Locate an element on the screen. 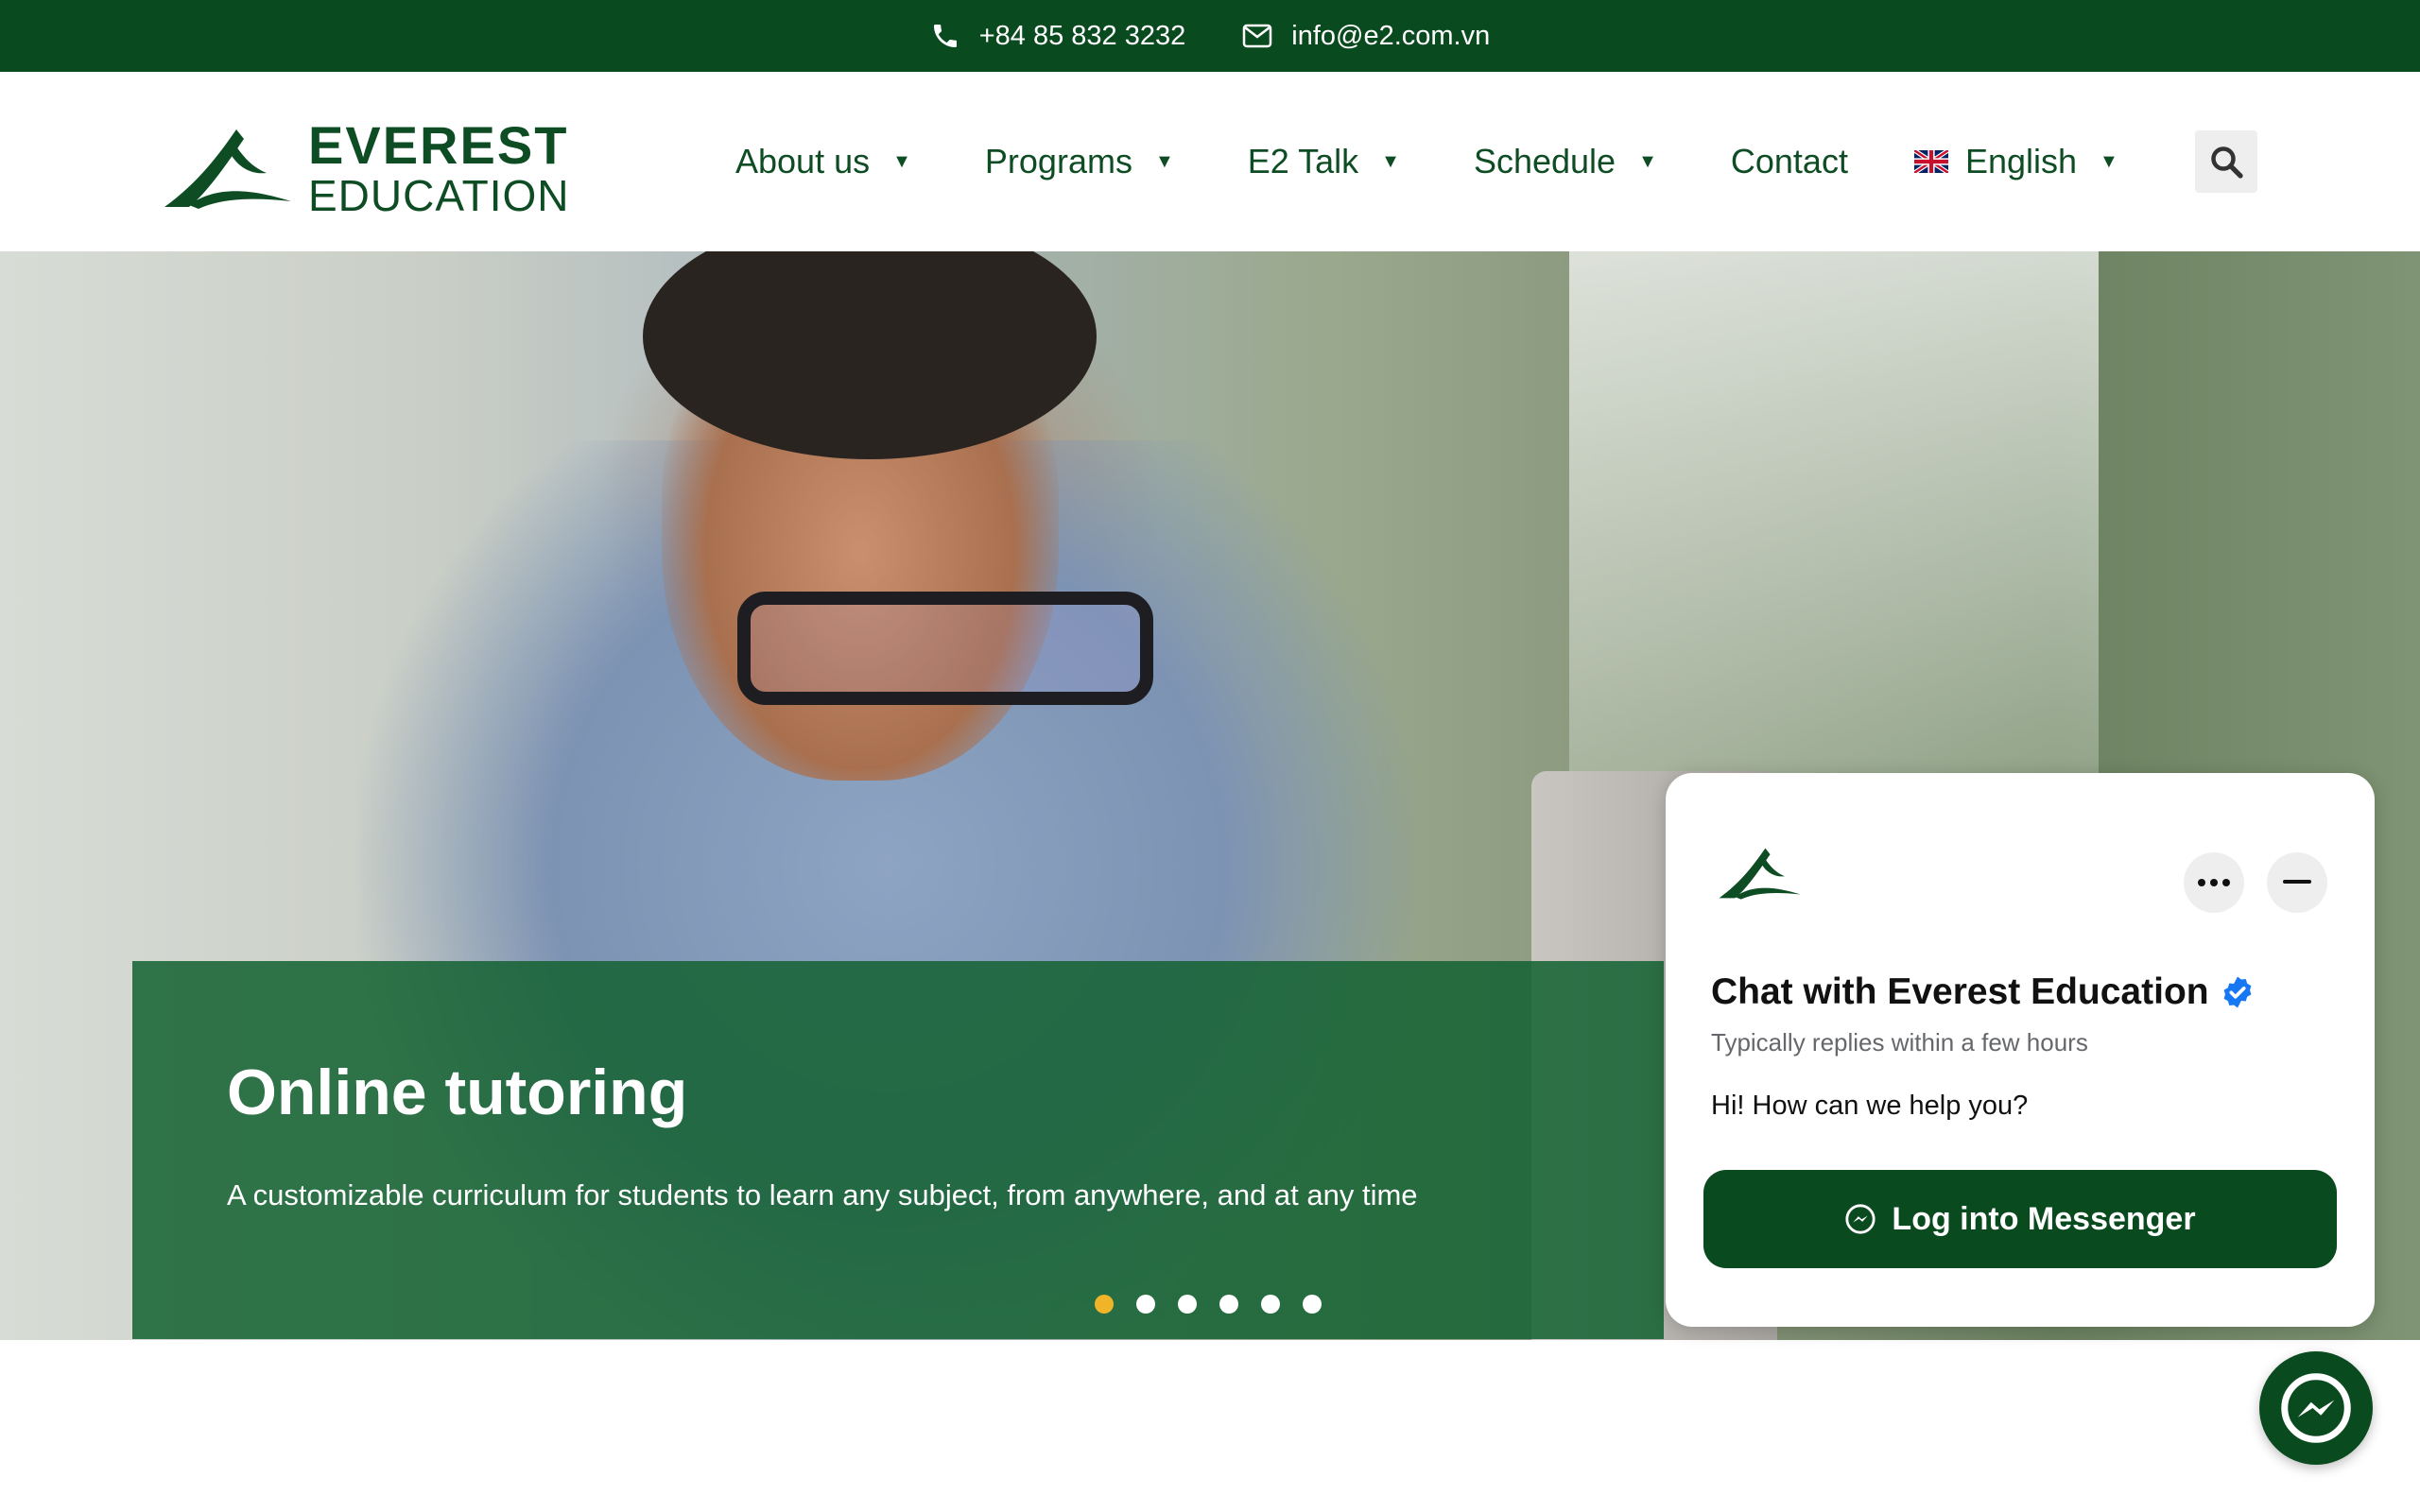 Image resolution: width=2420 pixels, height=1512 pixels. nav-about-us: About us ▼ is located at coordinates (823, 161).